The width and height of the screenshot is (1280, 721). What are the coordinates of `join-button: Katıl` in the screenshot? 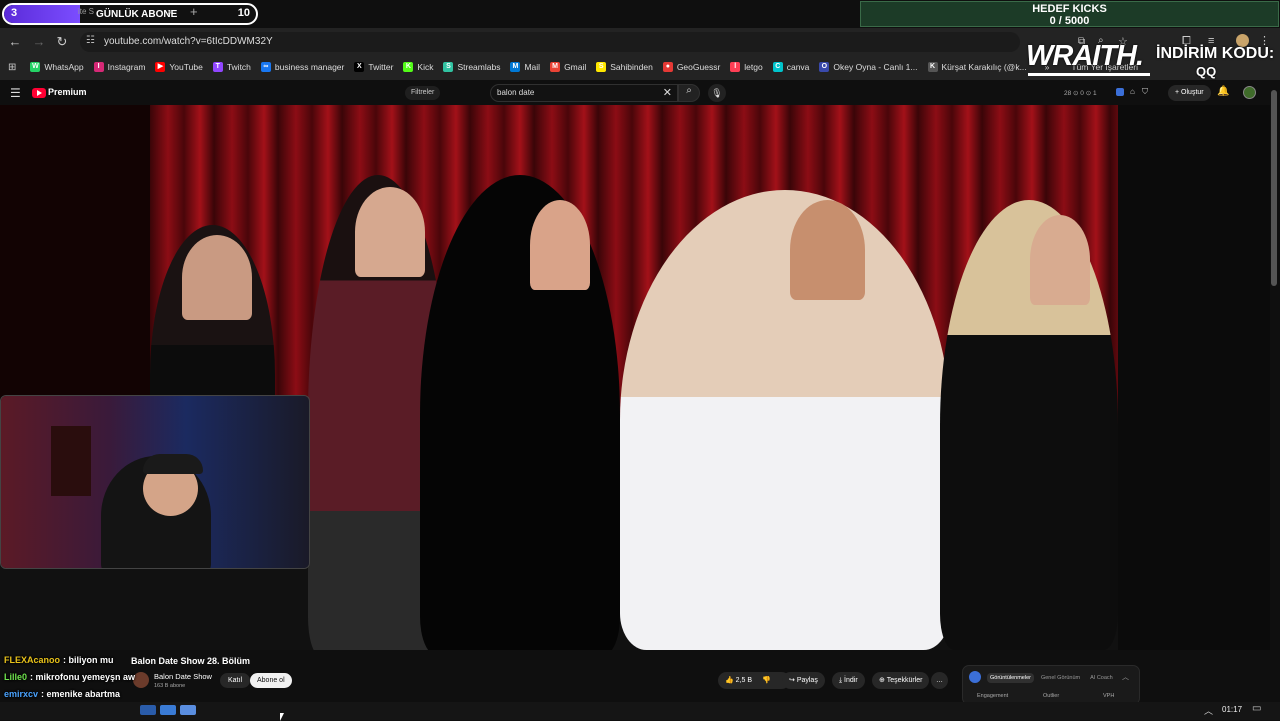 It's located at (235, 680).